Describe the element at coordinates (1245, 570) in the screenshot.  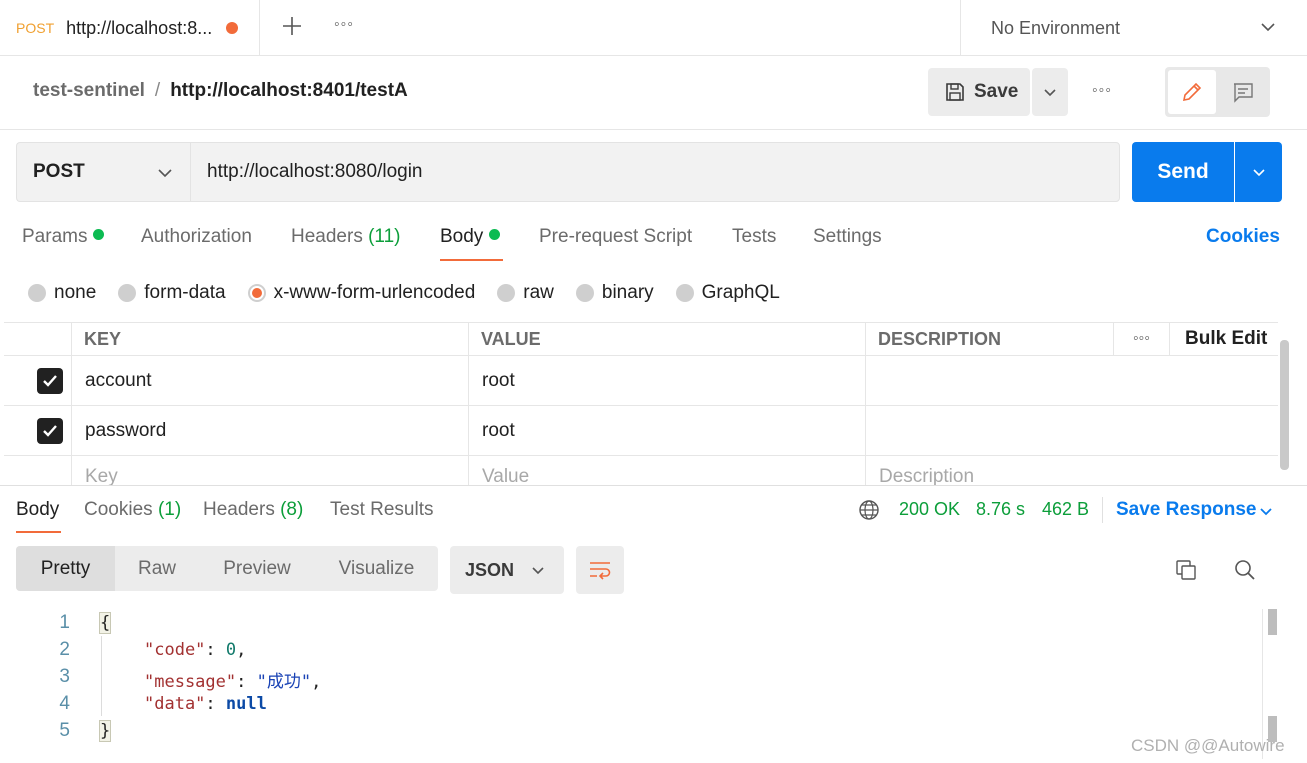
I see `search-icon` at that location.